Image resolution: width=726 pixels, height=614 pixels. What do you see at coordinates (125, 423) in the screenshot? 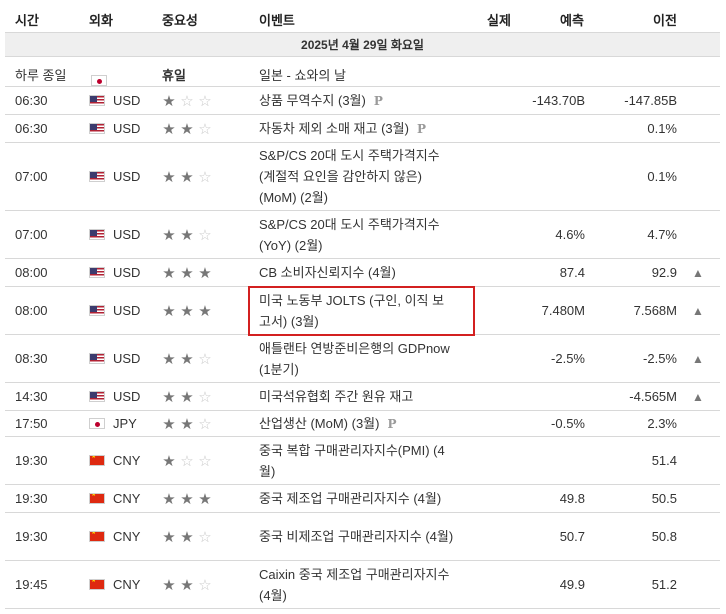
I see `currency-code: JPY` at bounding box center [125, 423].